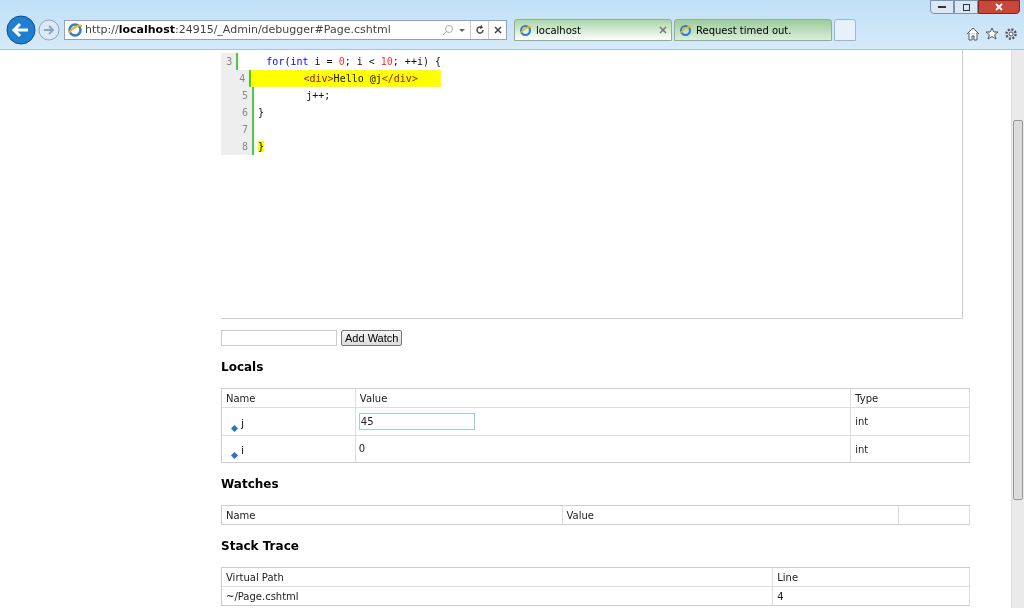  Describe the element at coordinates (942, 7) in the screenshot. I see `minimize-button` at that location.